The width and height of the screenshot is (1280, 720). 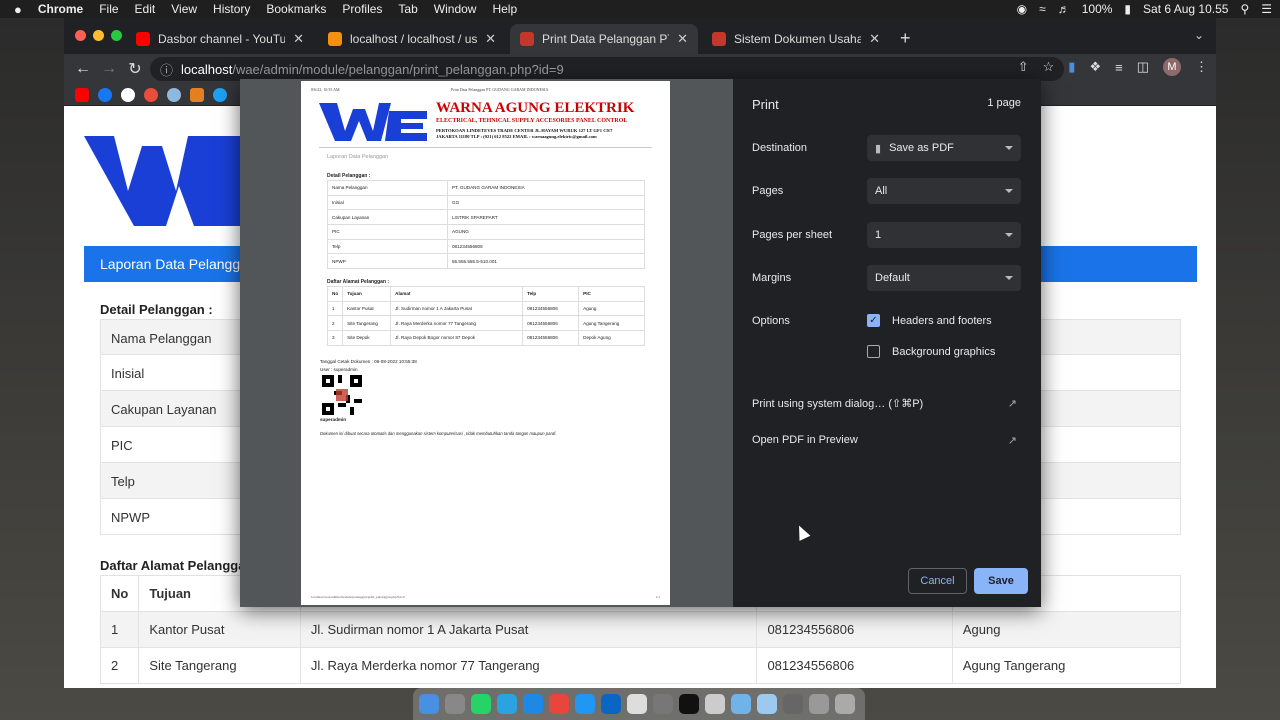 I want to click on web-bookmark-icon, so click(x=128, y=94).